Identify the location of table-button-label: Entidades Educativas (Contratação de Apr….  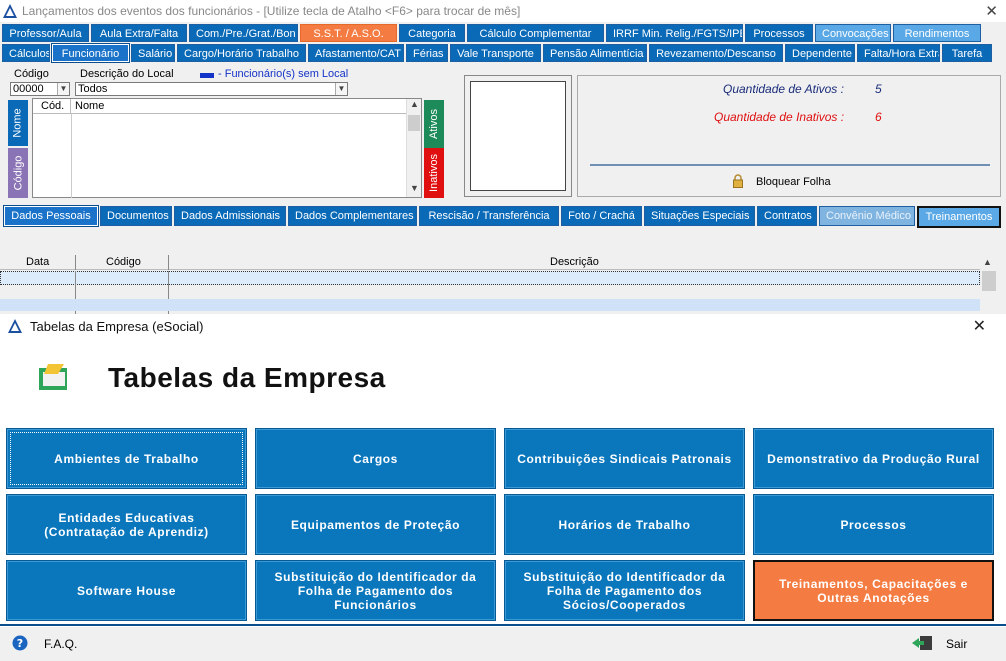
(126, 524).